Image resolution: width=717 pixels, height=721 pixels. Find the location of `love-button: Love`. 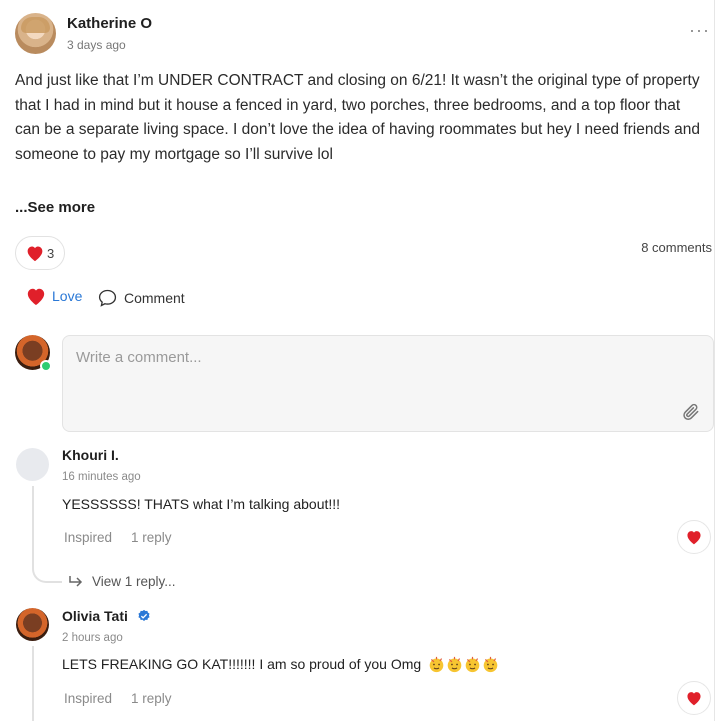

love-button: Love is located at coordinates (53, 296).